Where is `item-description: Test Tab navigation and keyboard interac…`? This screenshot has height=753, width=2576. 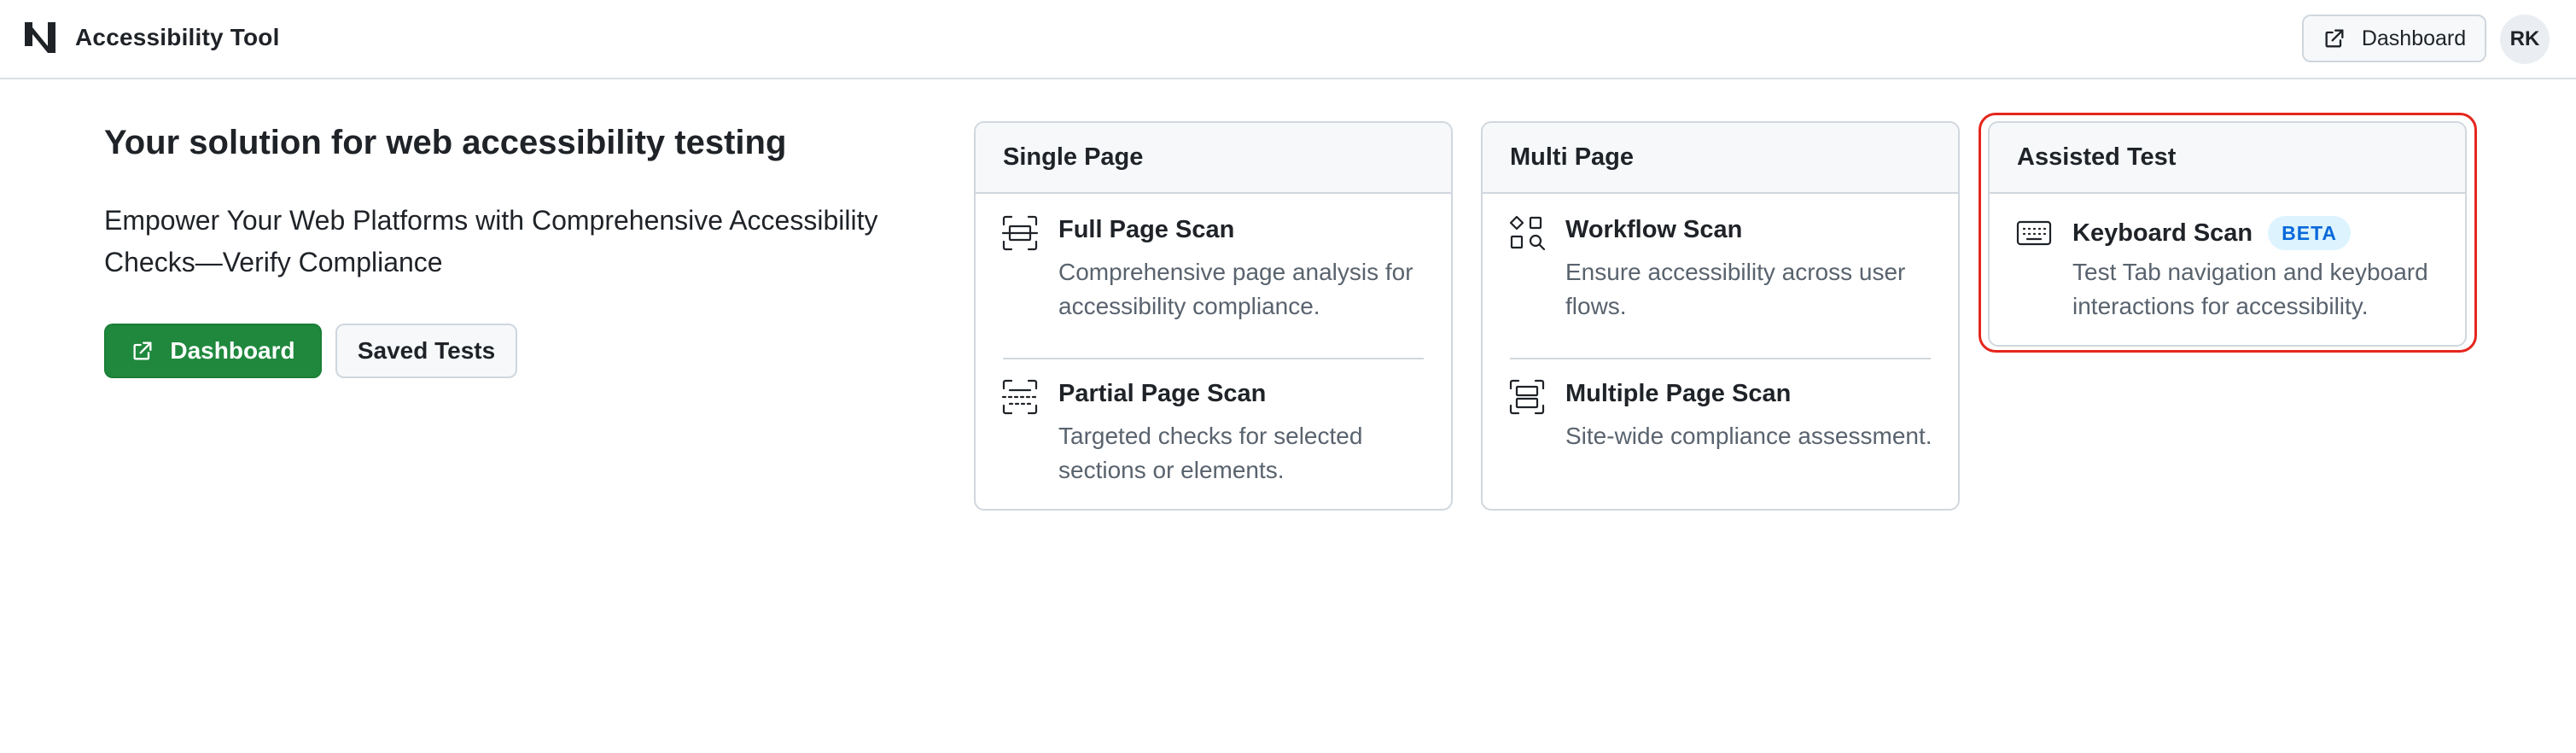
item-description: Test Tab navigation and keyboard interac… is located at coordinates (2250, 289).